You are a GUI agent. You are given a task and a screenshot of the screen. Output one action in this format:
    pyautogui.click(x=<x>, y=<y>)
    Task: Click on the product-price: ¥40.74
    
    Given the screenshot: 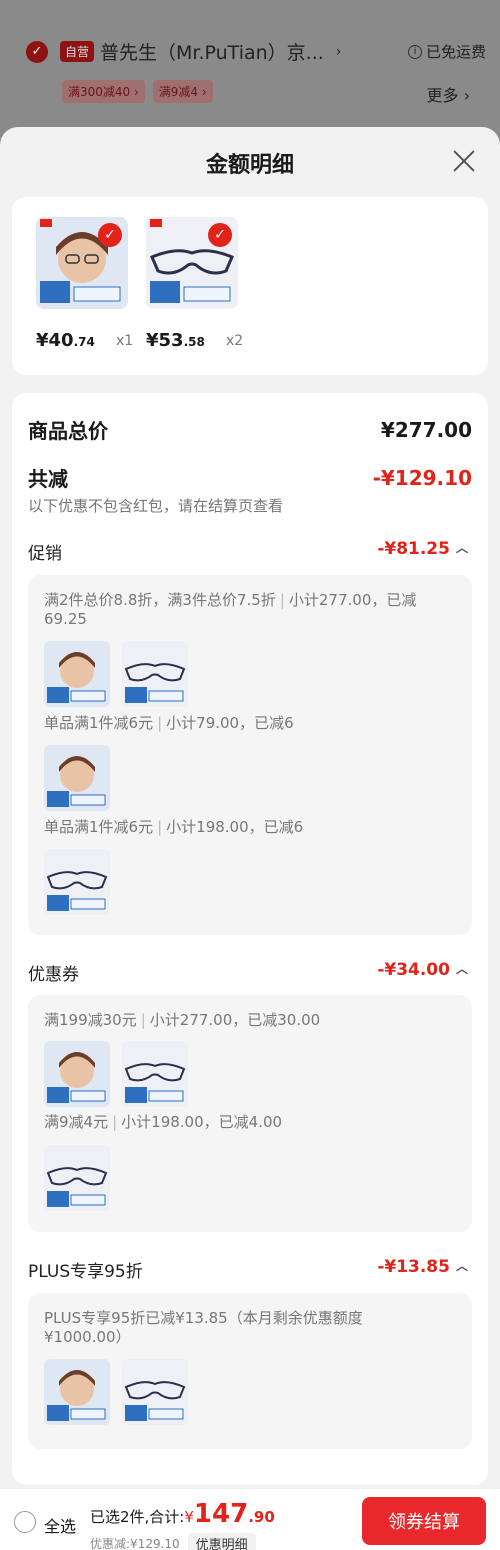 What is the action you would take?
    pyautogui.click(x=65, y=340)
    